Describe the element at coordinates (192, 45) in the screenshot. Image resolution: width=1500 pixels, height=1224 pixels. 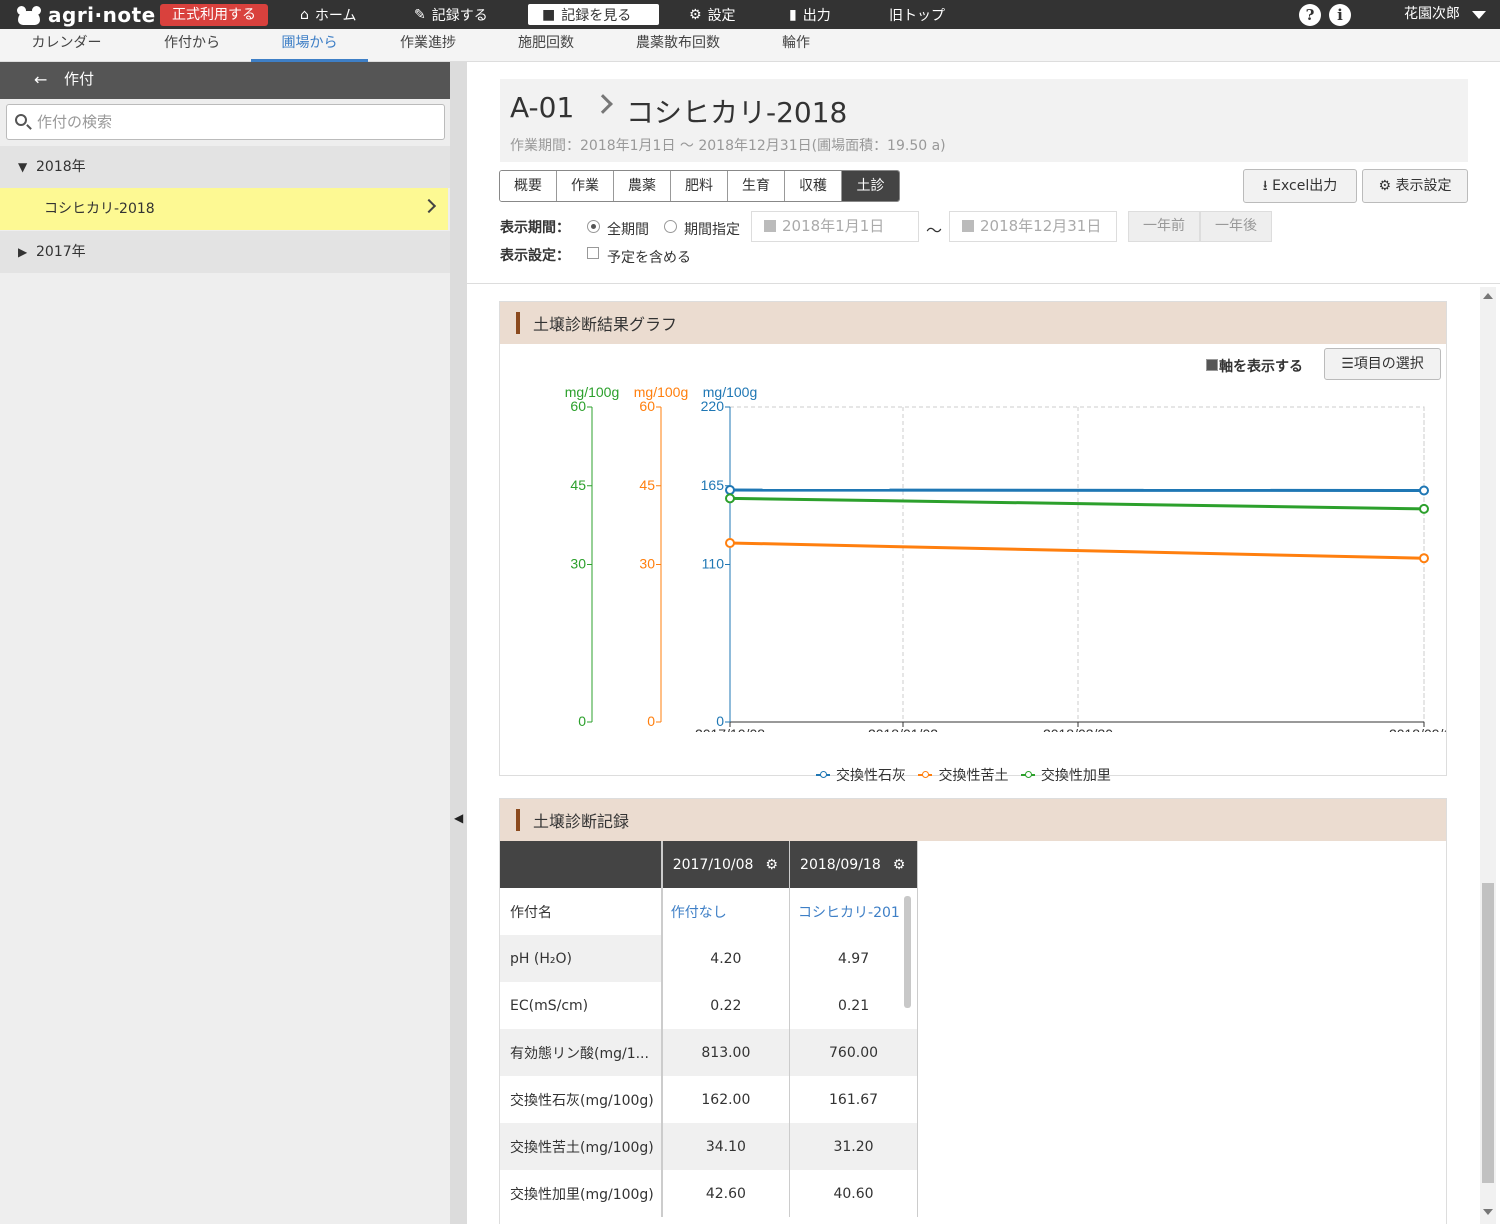
I see `subtab-by-crop: 作付から` at that location.